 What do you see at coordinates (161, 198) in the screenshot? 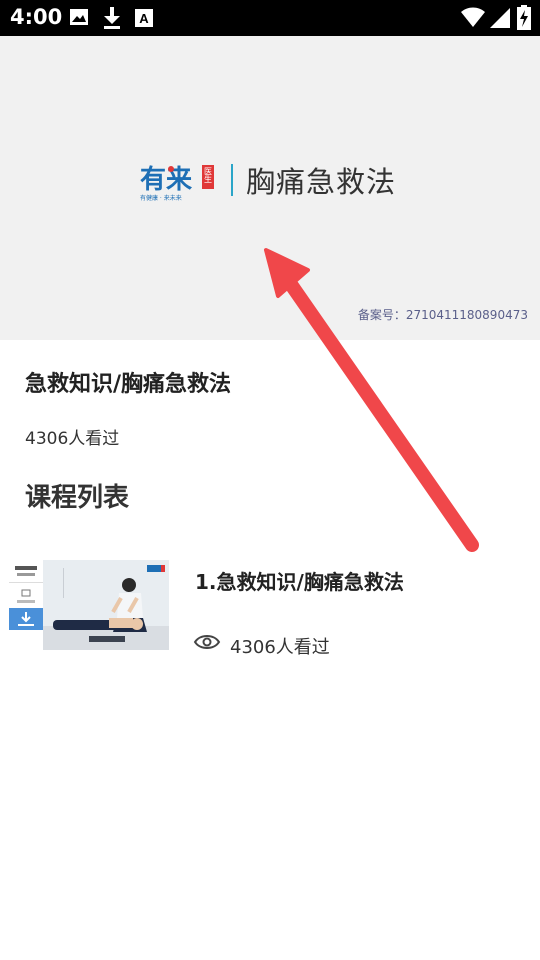
I see `brand-tagline: 有健康 · 来未来` at bounding box center [161, 198].